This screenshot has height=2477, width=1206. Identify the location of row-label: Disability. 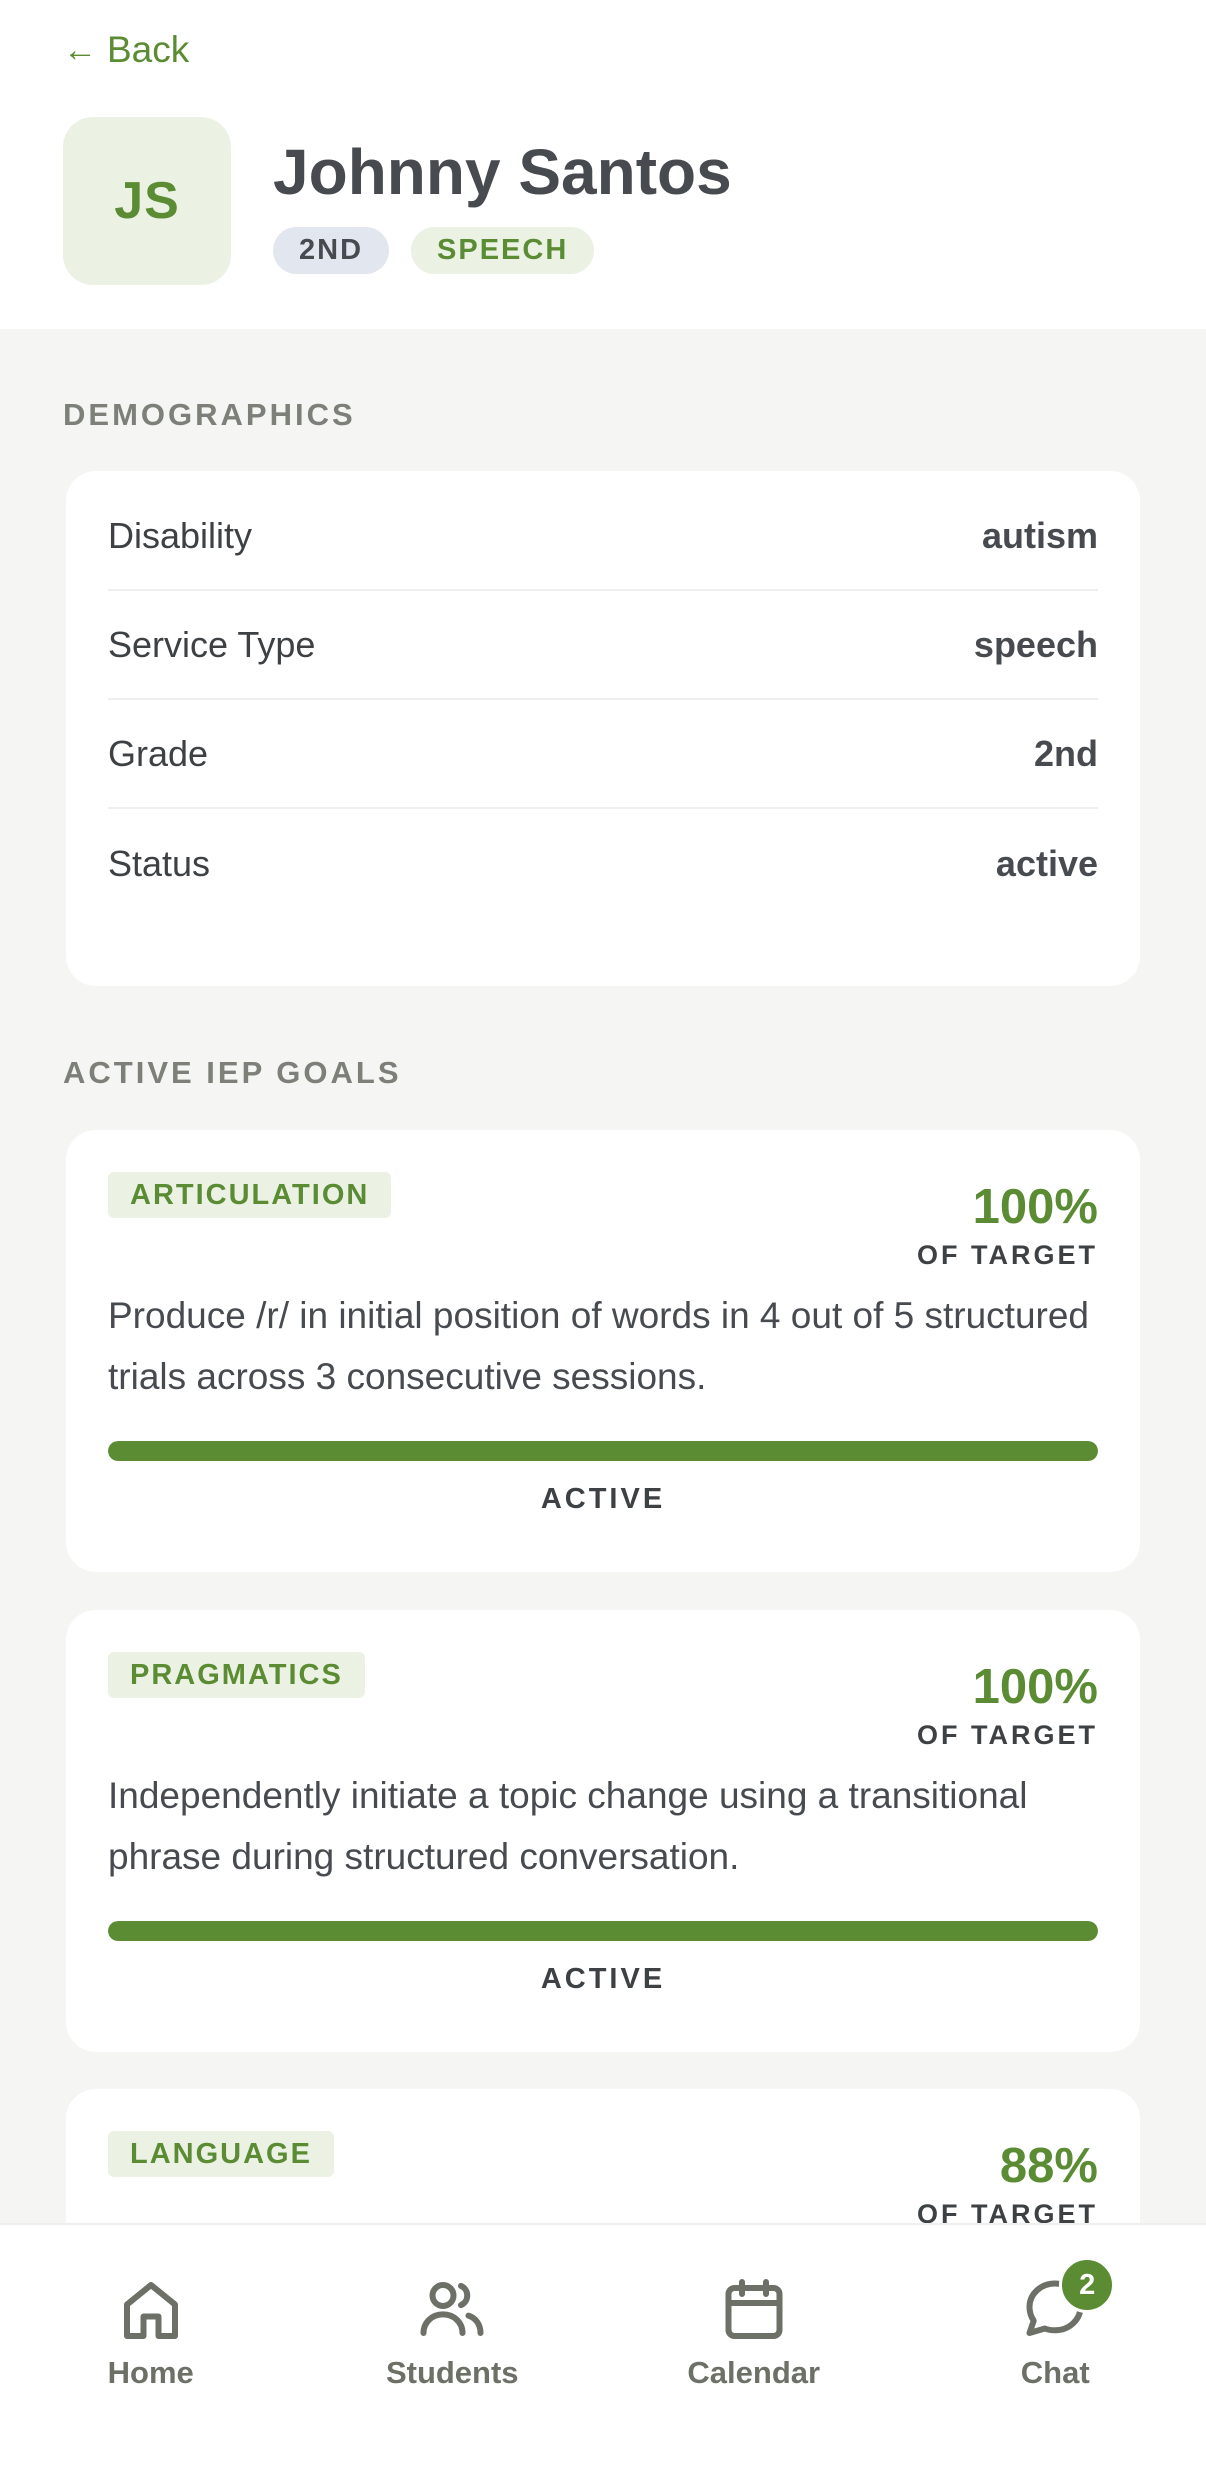
(180, 535).